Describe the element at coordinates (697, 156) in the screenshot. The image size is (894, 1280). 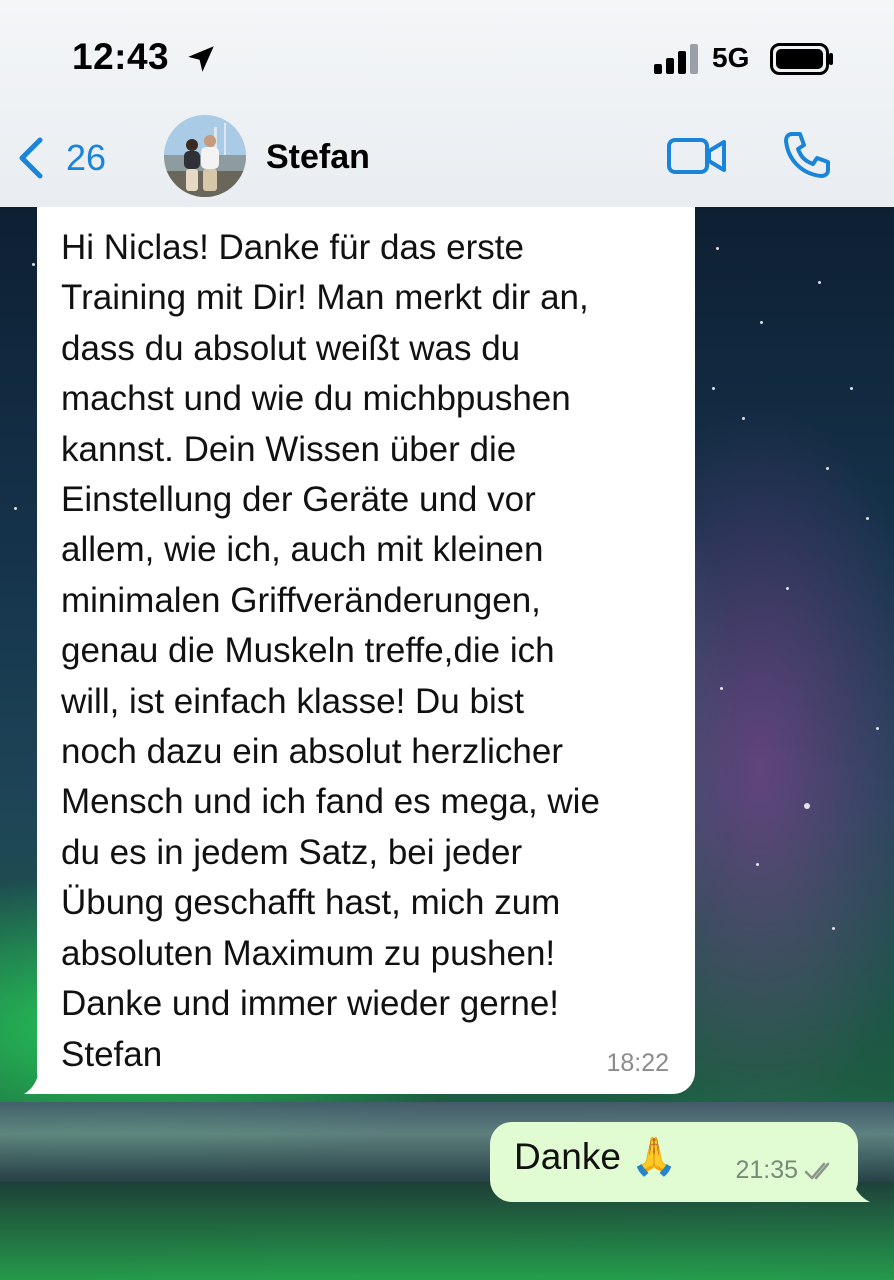
I see `video-call-icon` at that location.